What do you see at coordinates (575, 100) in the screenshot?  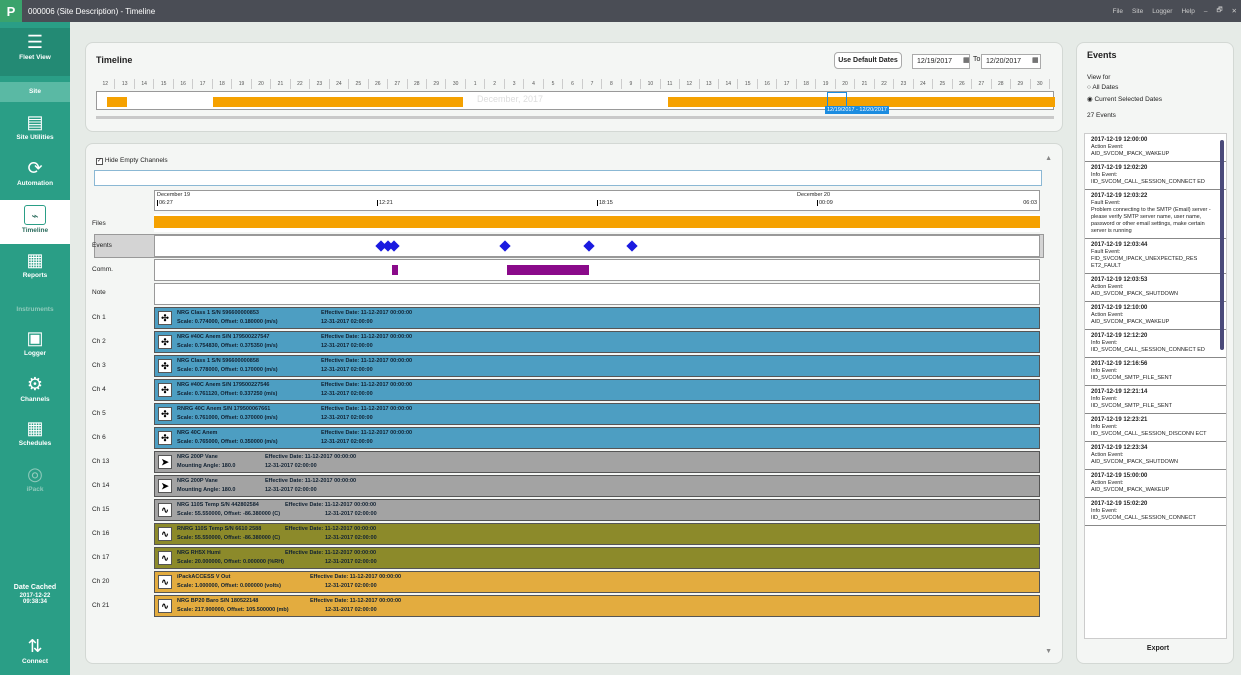 I see `overview-track: December, 2017` at bounding box center [575, 100].